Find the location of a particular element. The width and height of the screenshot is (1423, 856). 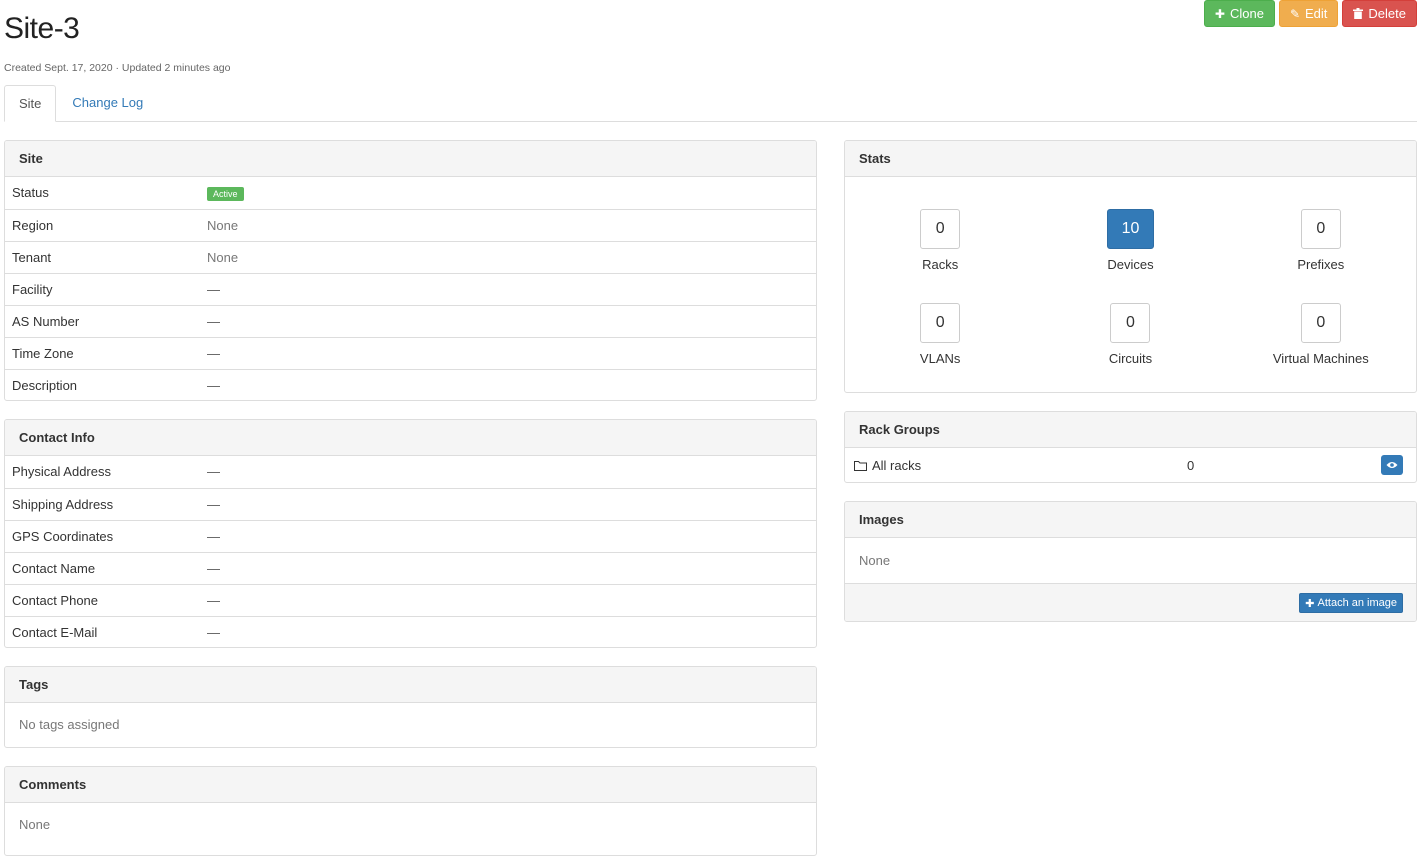

row-label: AS Number is located at coordinates (46, 321).